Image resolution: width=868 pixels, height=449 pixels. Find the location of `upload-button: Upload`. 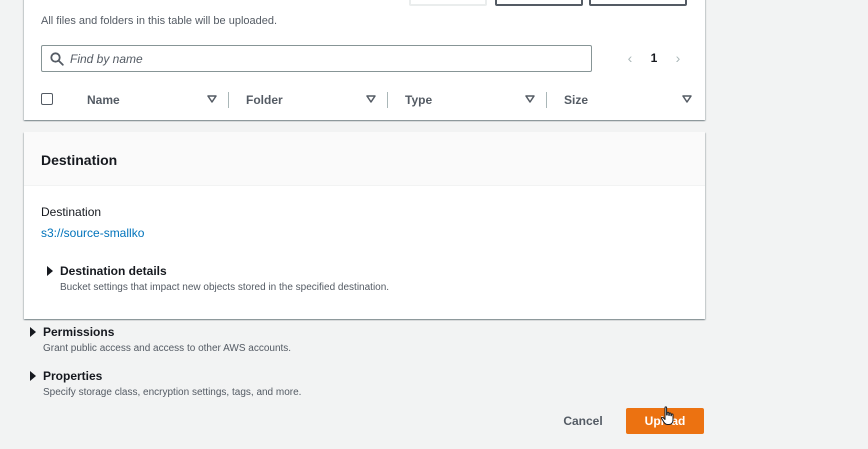

upload-button: Upload is located at coordinates (665, 421).